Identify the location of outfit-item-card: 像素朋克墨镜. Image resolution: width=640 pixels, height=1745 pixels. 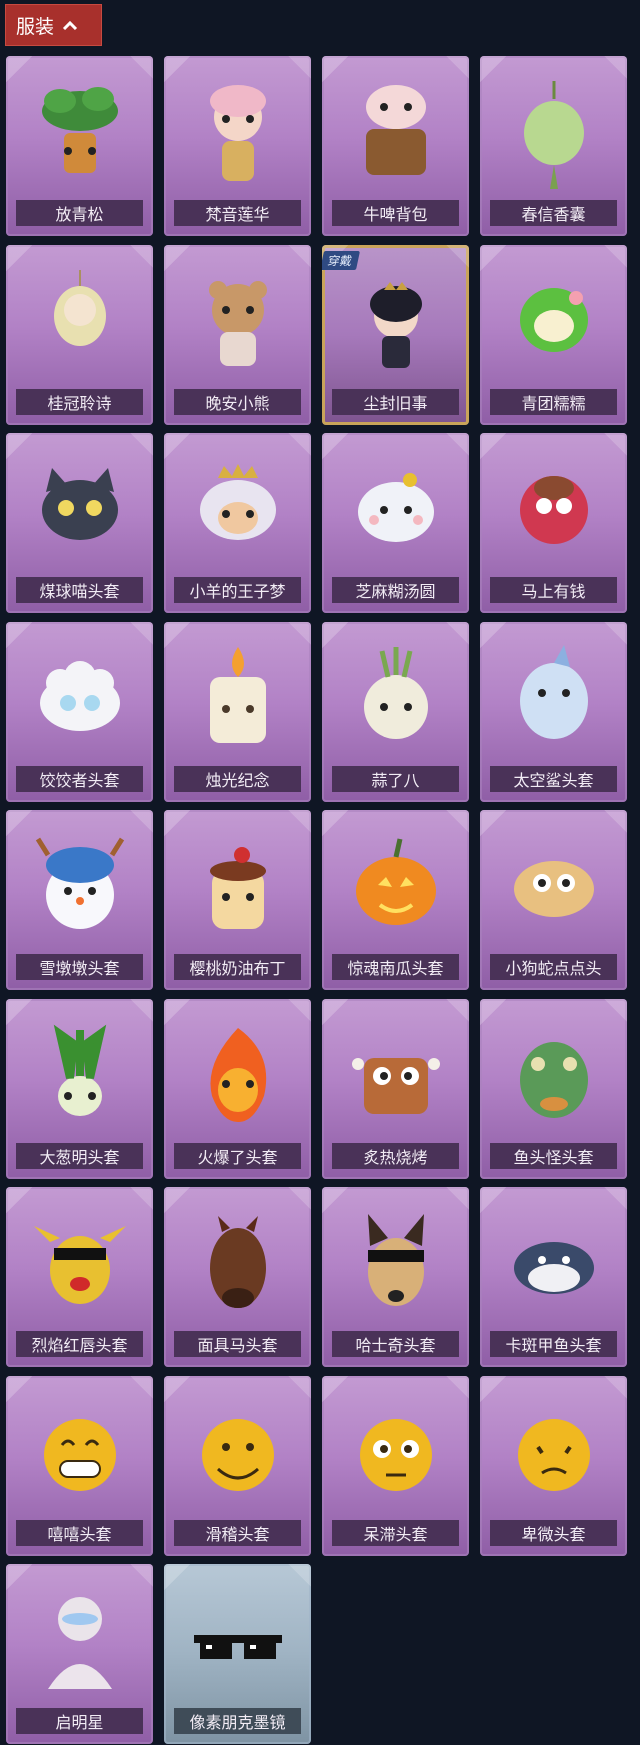
(237, 1654).